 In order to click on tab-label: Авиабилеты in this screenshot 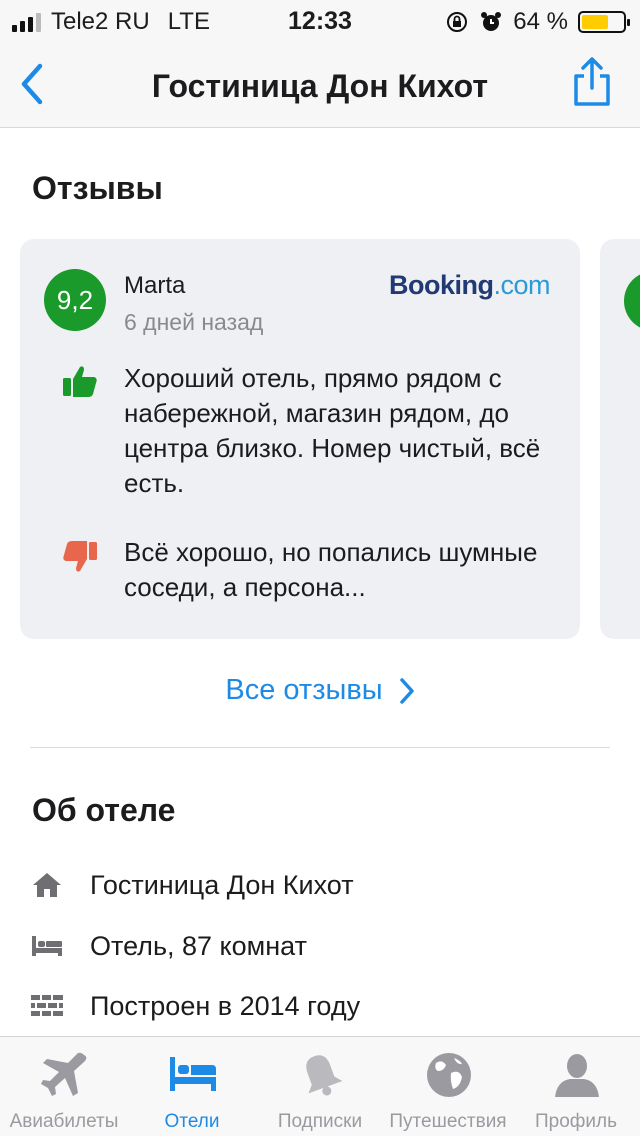, I will do `click(64, 1121)`.